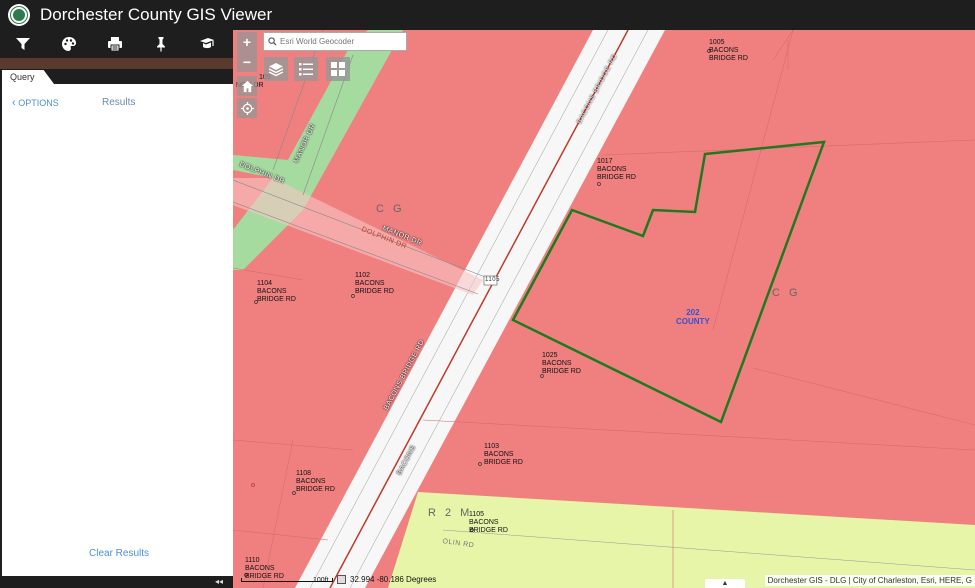 This screenshot has width=975, height=588. What do you see at coordinates (156, 14) in the screenshot?
I see `app-title: Dorchester County GIS Viewer` at bounding box center [156, 14].